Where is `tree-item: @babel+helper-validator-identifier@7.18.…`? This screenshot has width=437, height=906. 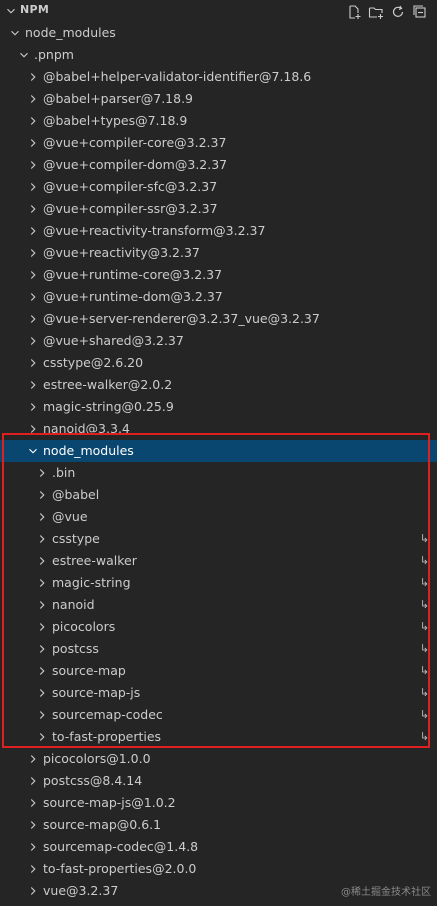
tree-item: @babel+helper-validator-identifier@7.18.… is located at coordinates (218, 77).